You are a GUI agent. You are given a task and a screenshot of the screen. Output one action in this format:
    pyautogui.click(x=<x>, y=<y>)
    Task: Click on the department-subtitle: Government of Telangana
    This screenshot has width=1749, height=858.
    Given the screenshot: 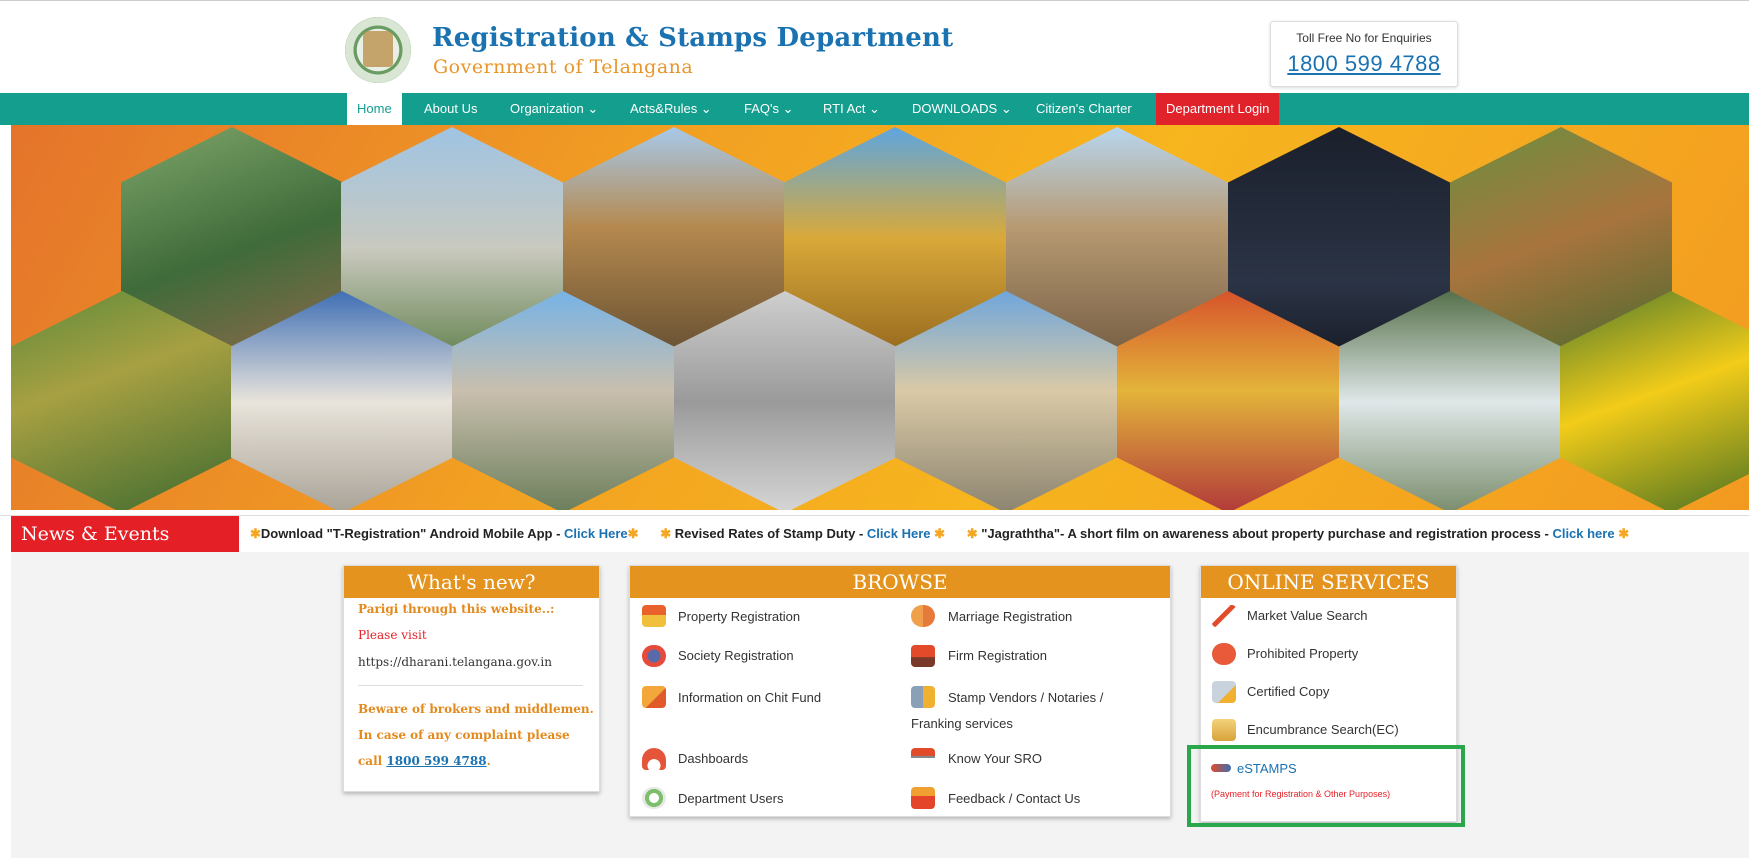 What is the action you would take?
    pyautogui.click(x=563, y=67)
    